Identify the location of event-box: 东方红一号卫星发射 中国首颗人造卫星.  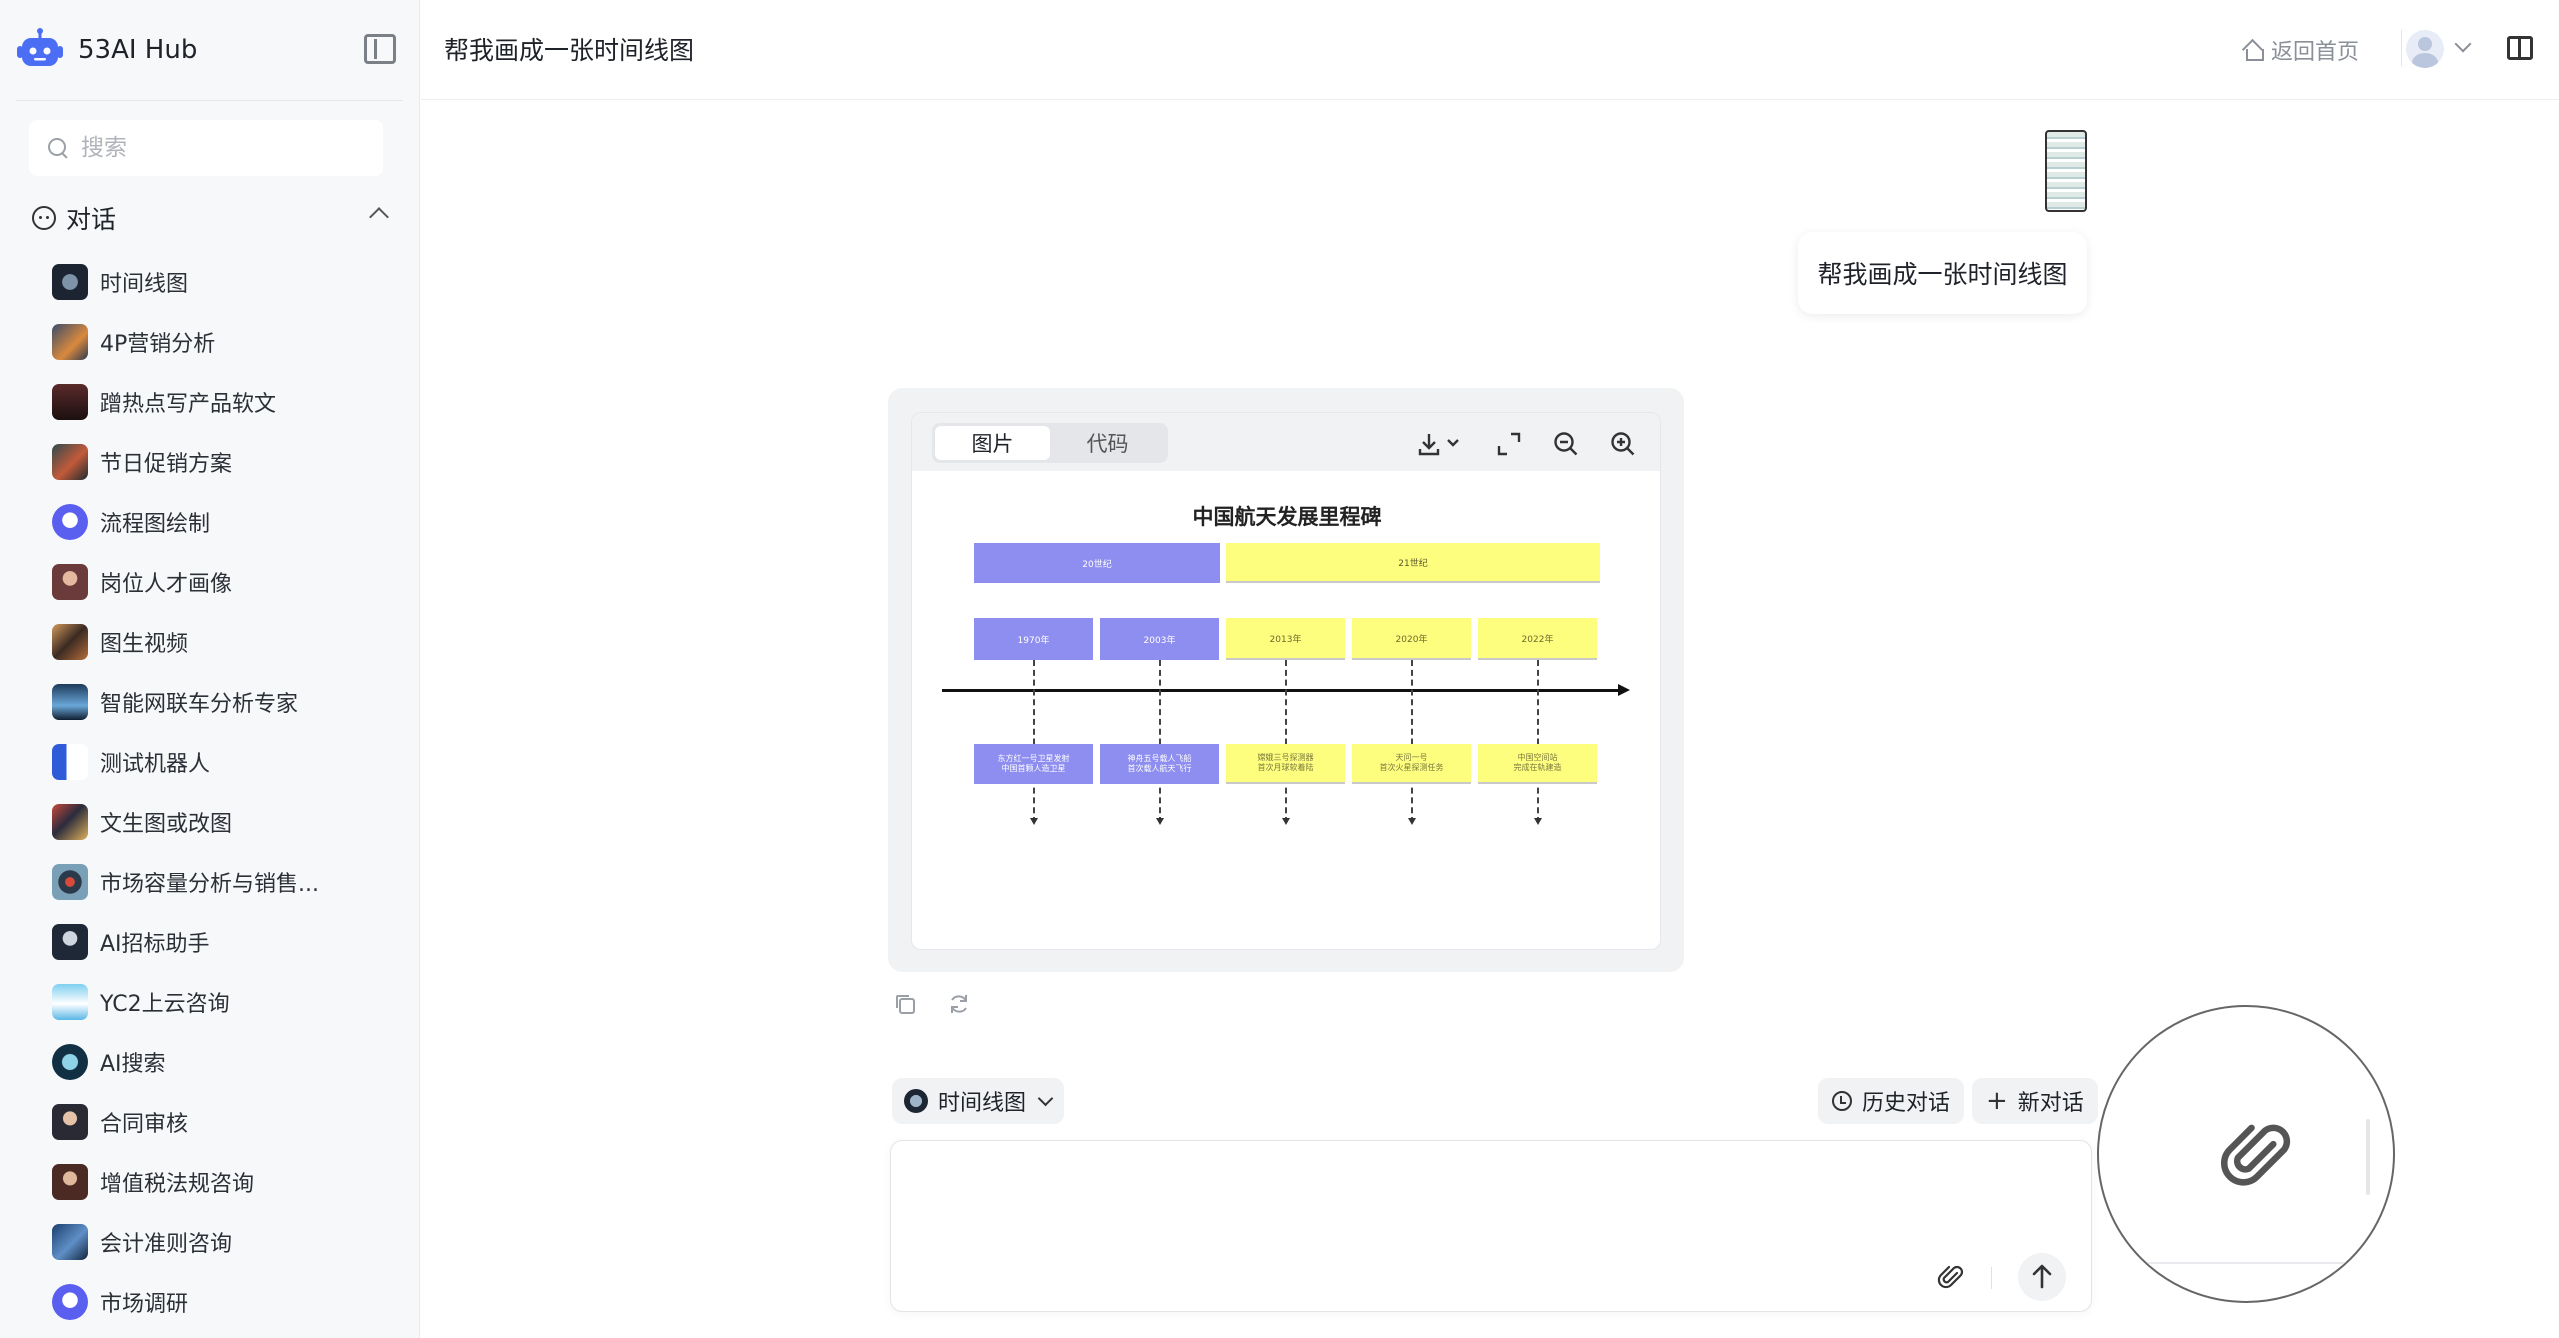
(1033, 764).